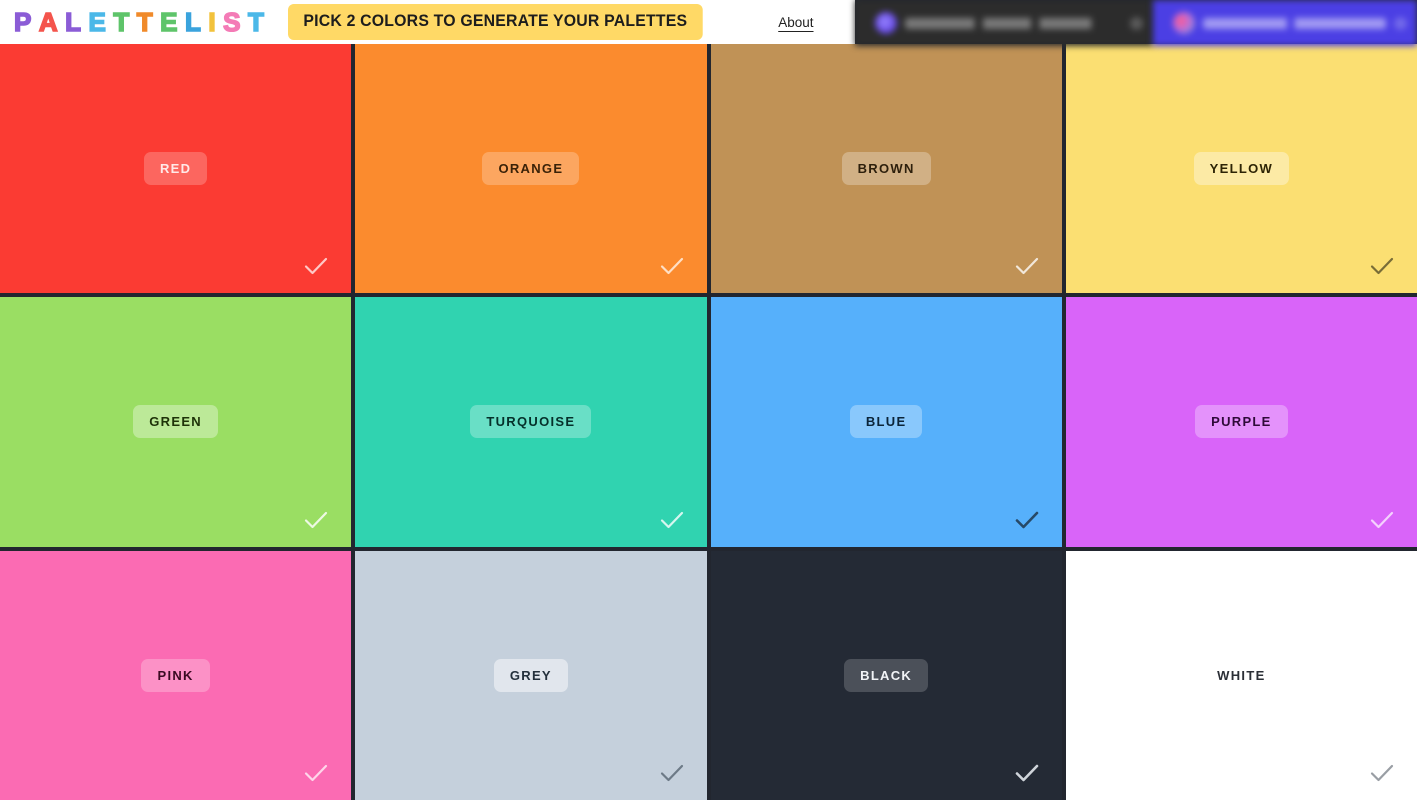 Image resolution: width=1417 pixels, height=800 pixels. I want to click on logo-letter: I, so click(212, 22).